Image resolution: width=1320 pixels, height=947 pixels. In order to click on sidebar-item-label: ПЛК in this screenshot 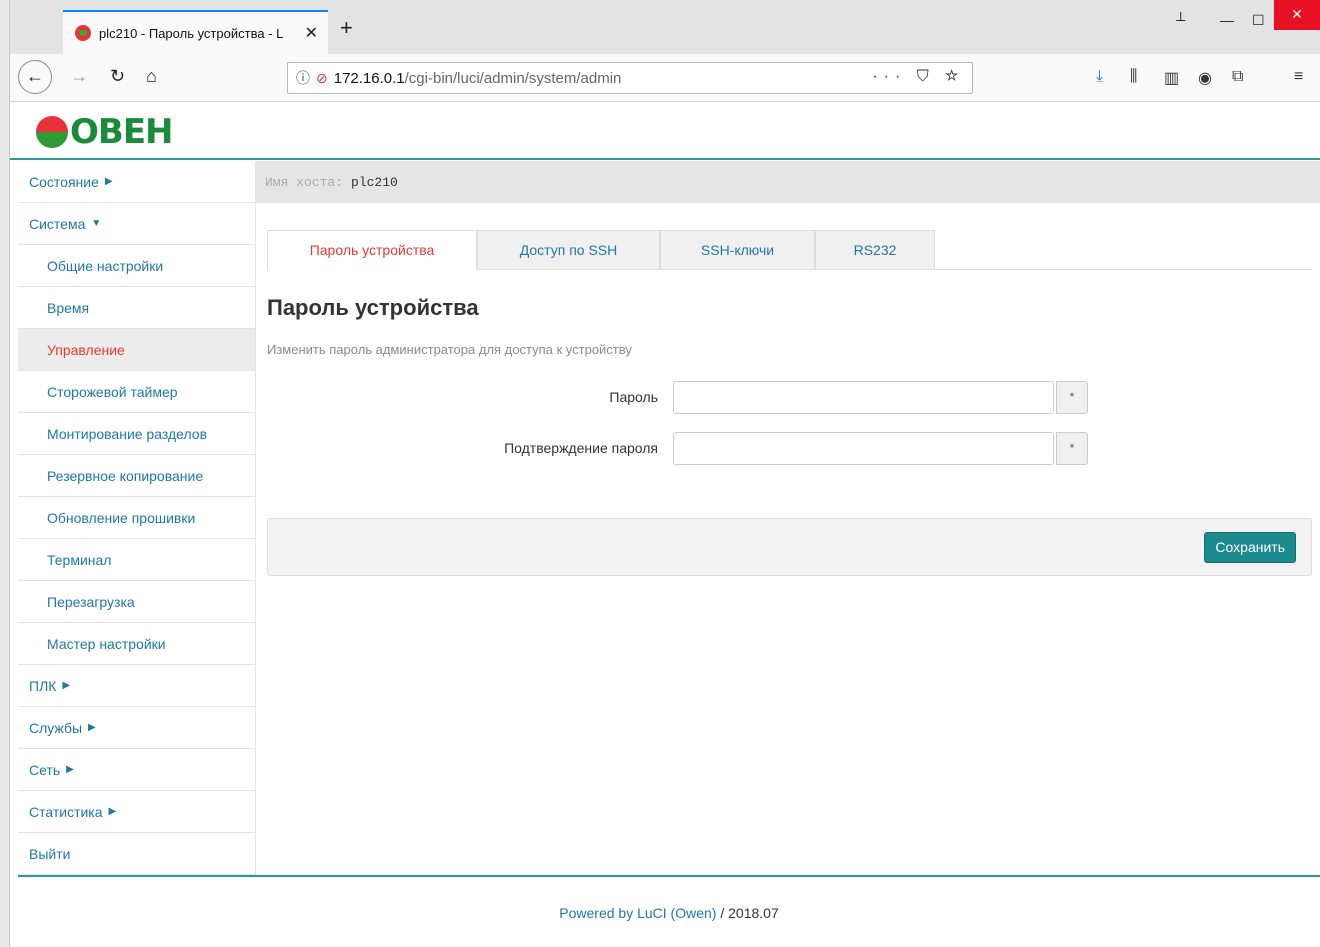, I will do `click(43, 685)`.